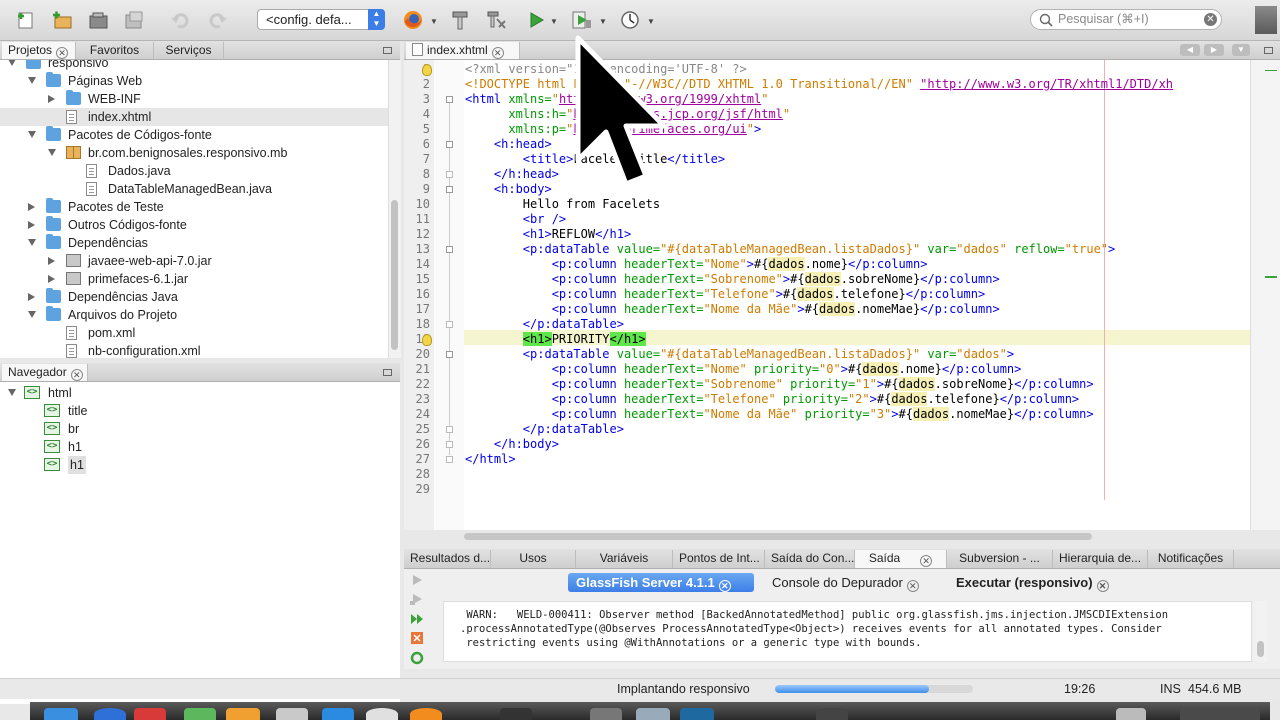 The height and width of the screenshot is (720, 1280). Describe the element at coordinates (194, 261) in the screenshot. I see `tree-node: javaee-web-api-7.0.jar` at that location.